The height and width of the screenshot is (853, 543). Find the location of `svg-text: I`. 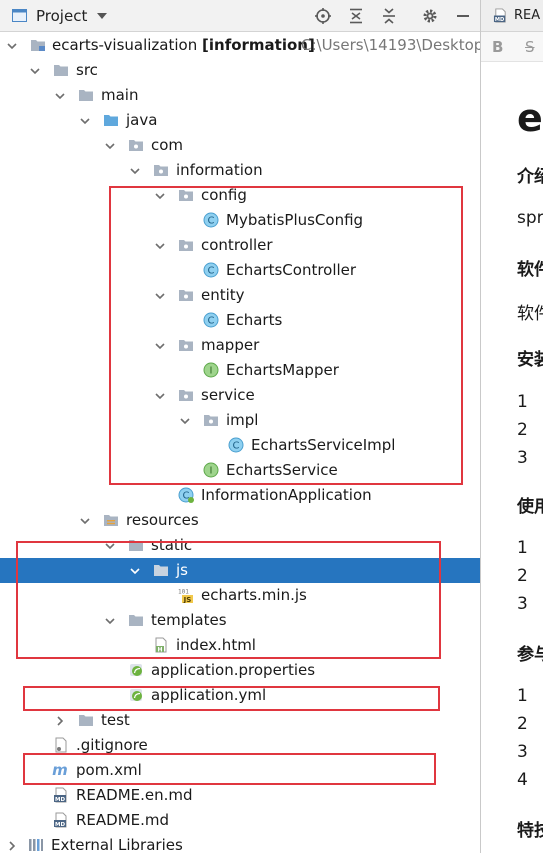

svg-text: I is located at coordinates (211, 471).